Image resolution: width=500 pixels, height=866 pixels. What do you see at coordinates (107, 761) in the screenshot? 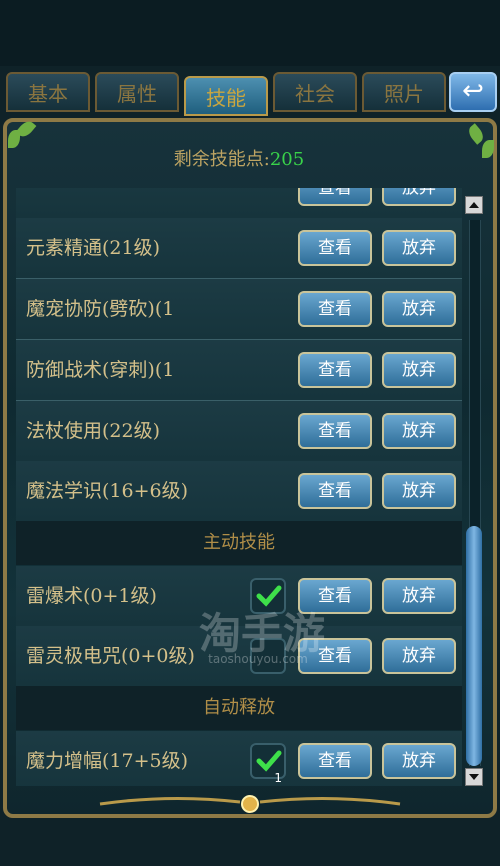
I see `skill-name: 魔力增幅(17+5级)` at bounding box center [107, 761].